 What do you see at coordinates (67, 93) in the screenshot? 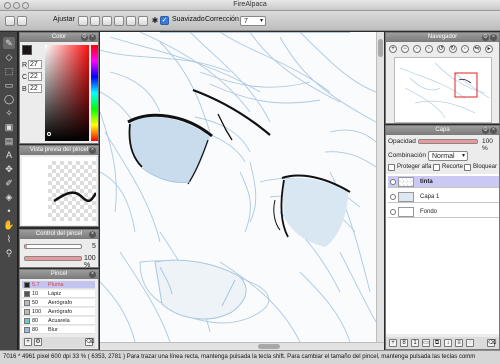
I see `saturation-value-field` at bounding box center [67, 93].